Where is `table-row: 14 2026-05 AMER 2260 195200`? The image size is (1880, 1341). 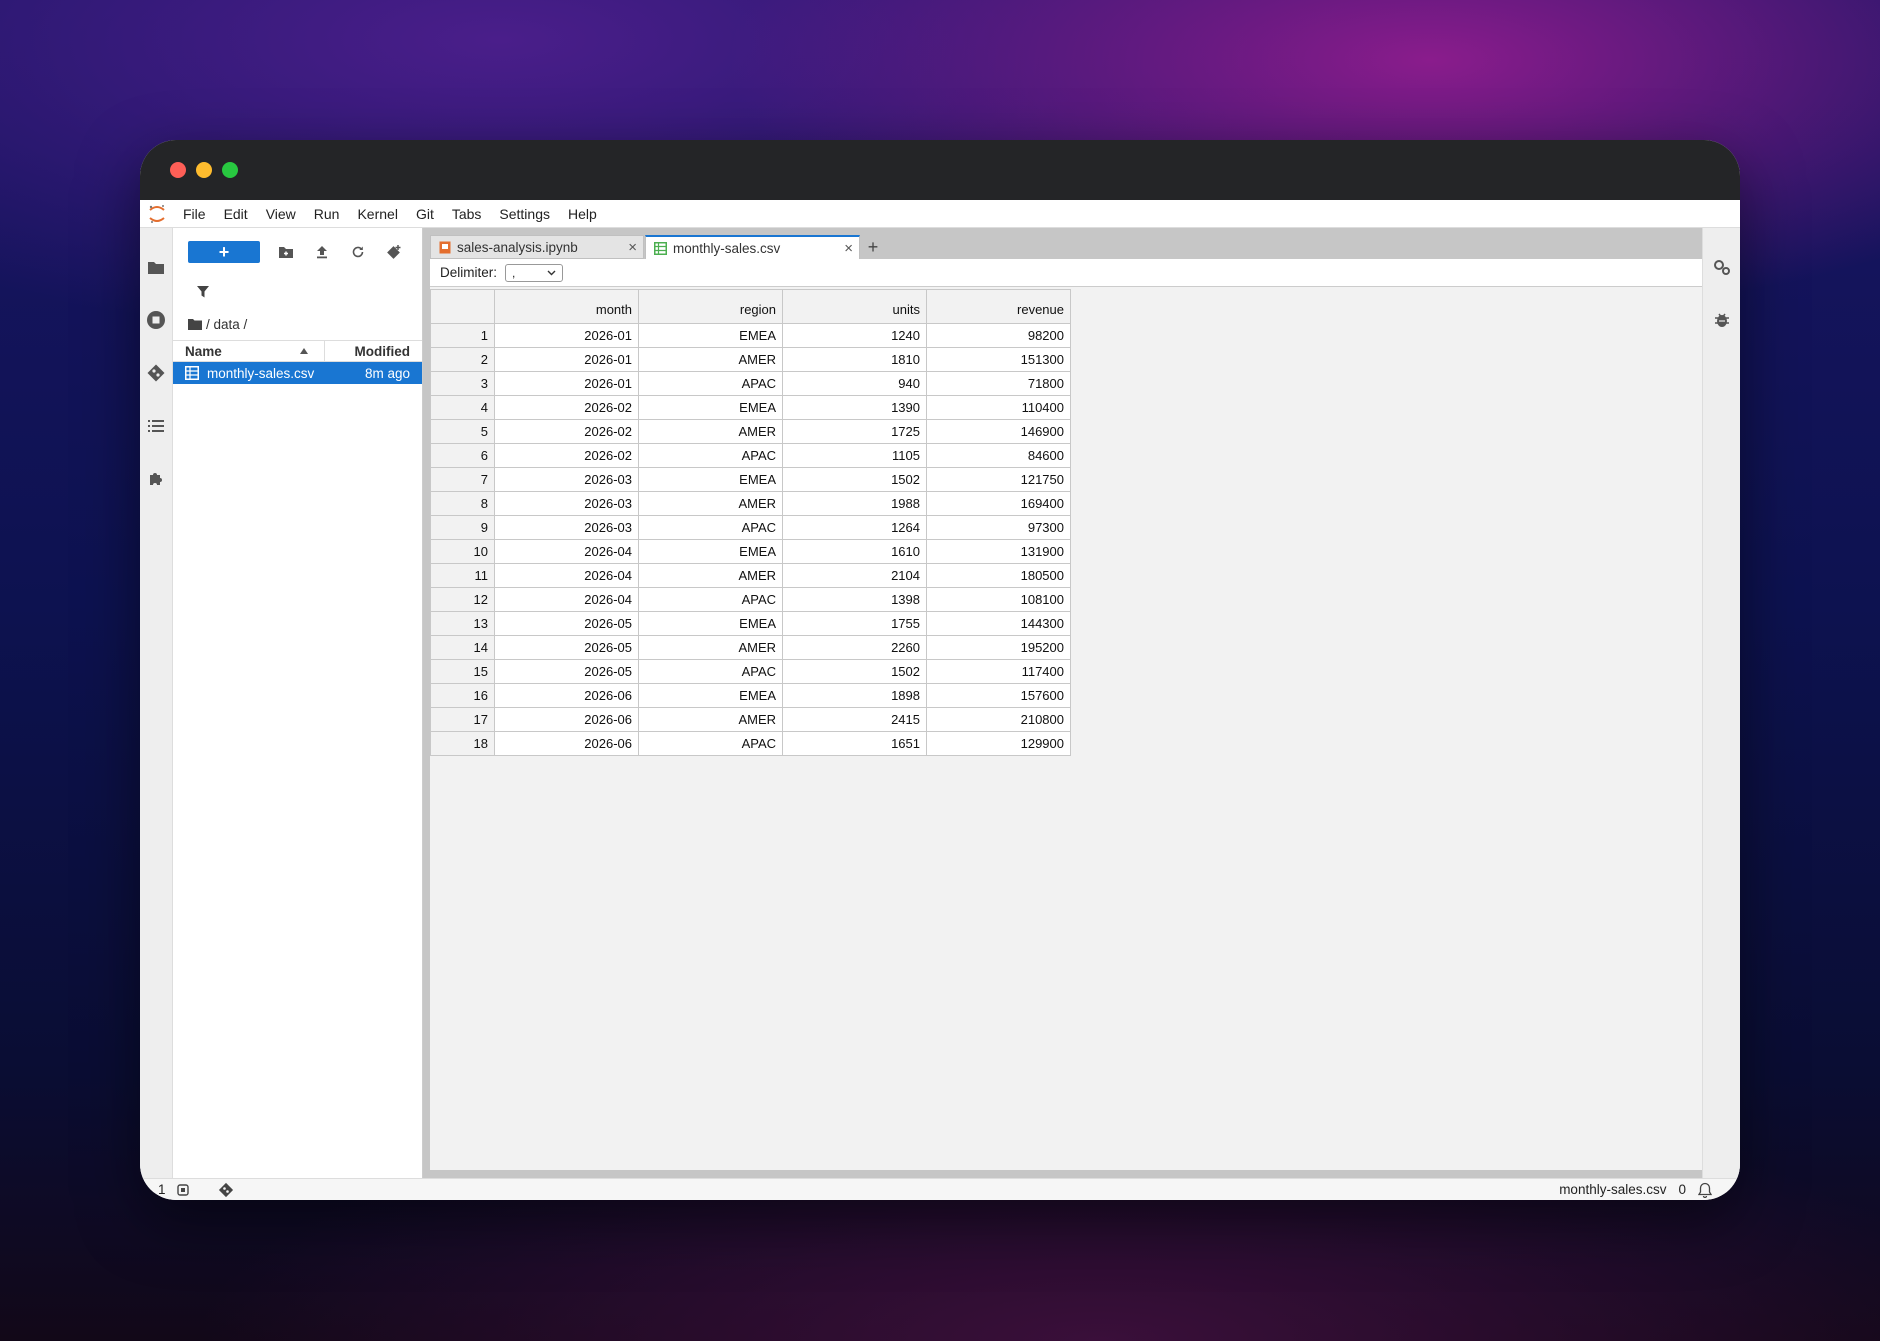 table-row: 14 2026-05 AMER 2260 195200 is located at coordinates (750, 647).